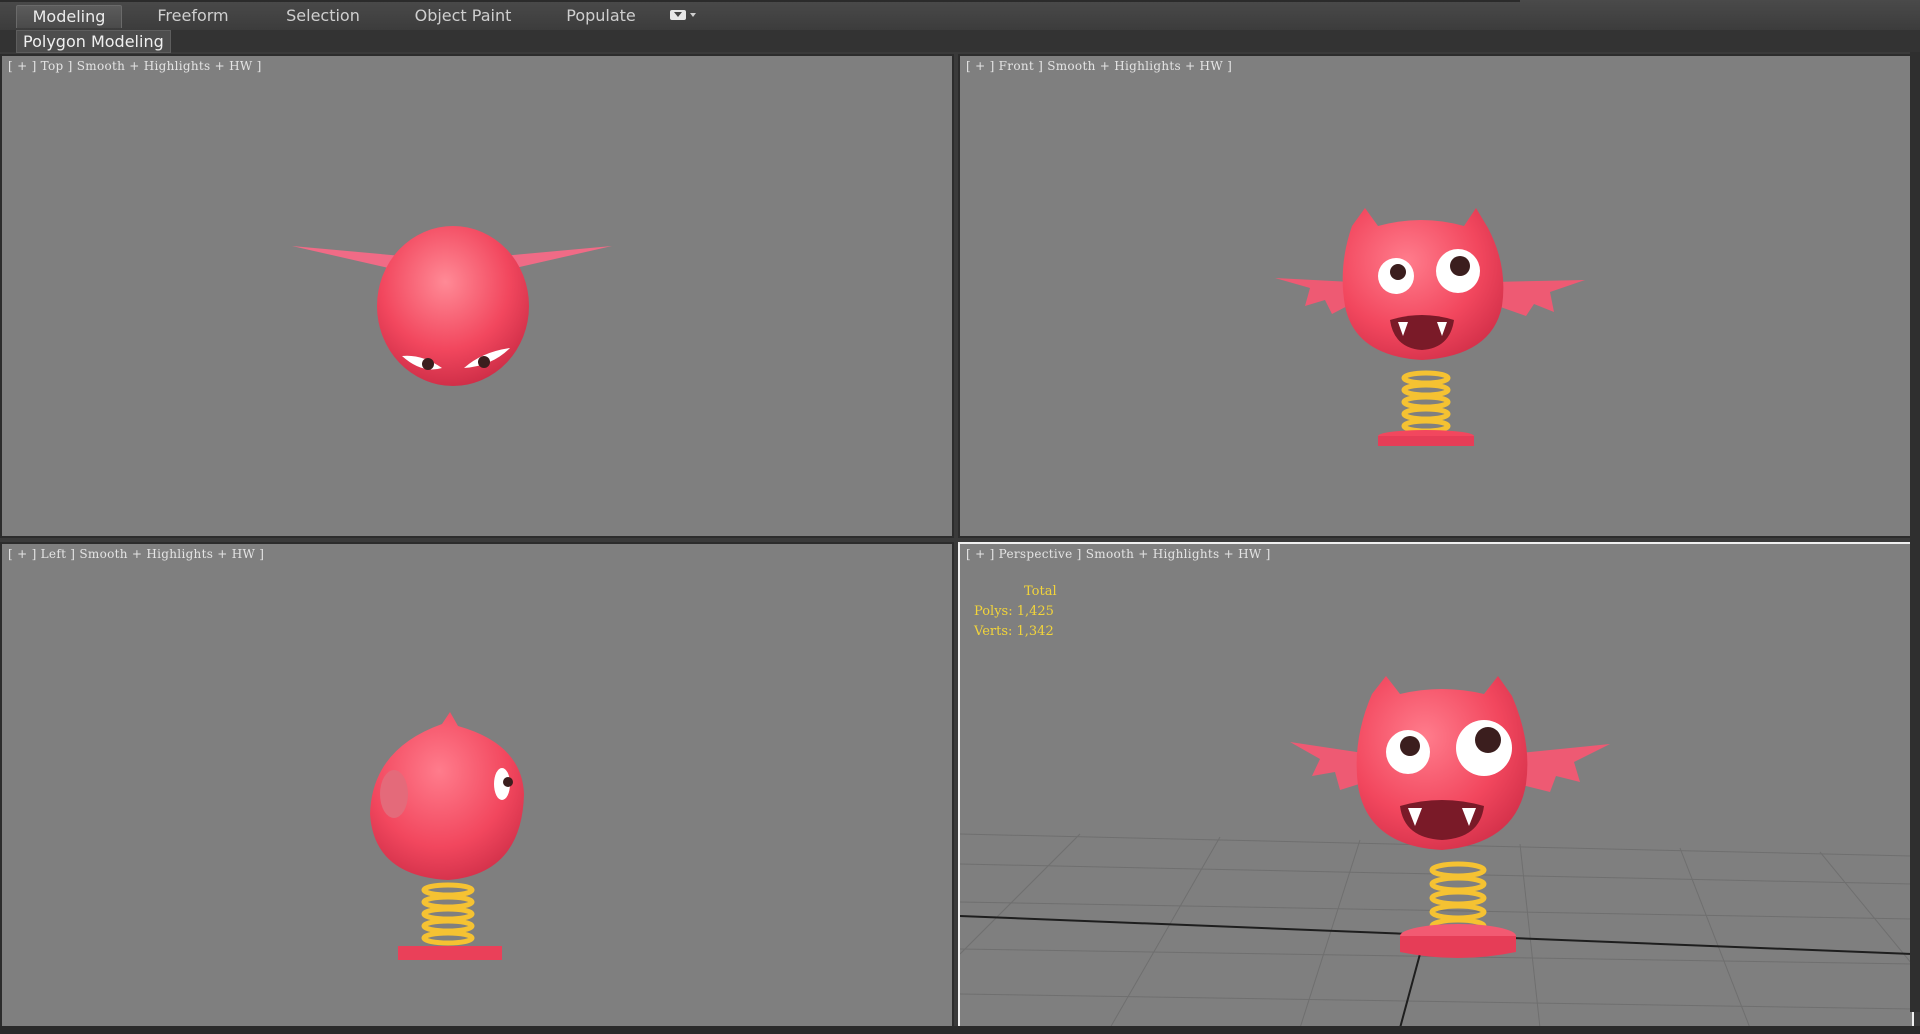 Image resolution: width=1920 pixels, height=1034 pixels. Describe the element at coordinates (678, 15) in the screenshot. I see `ribbon-toggle-icon` at that location.